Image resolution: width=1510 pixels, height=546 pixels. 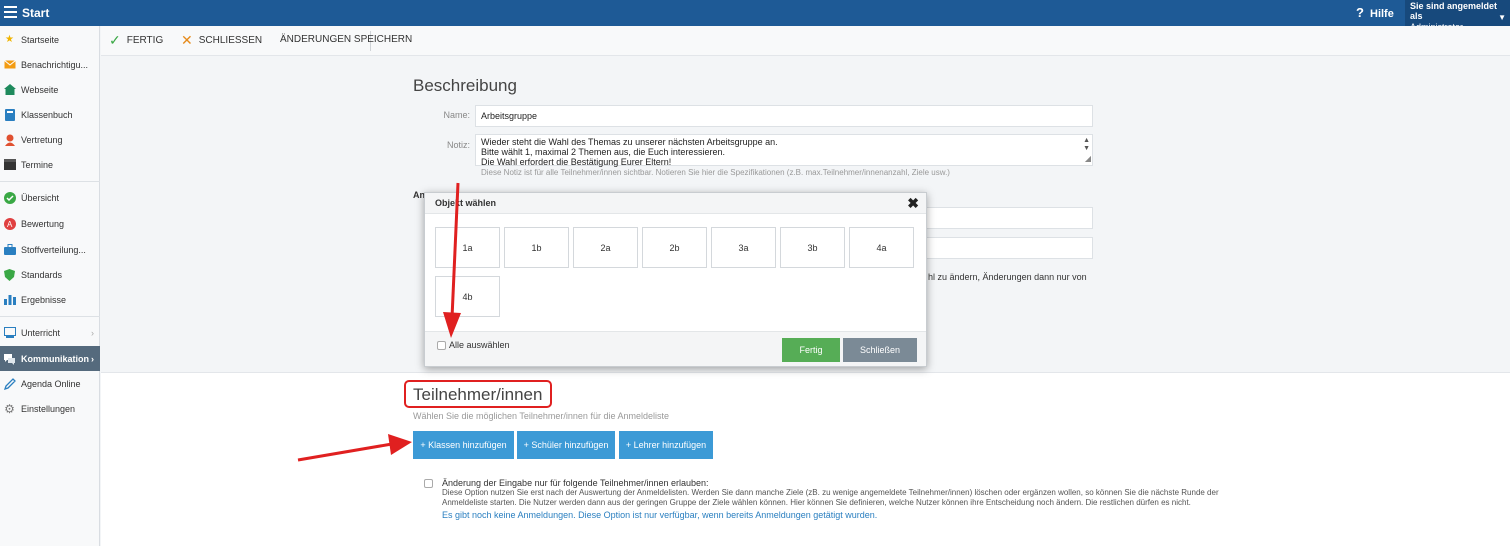 I want to click on add-students-button: + Schüler hinzufügen, so click(x=566, y=445).